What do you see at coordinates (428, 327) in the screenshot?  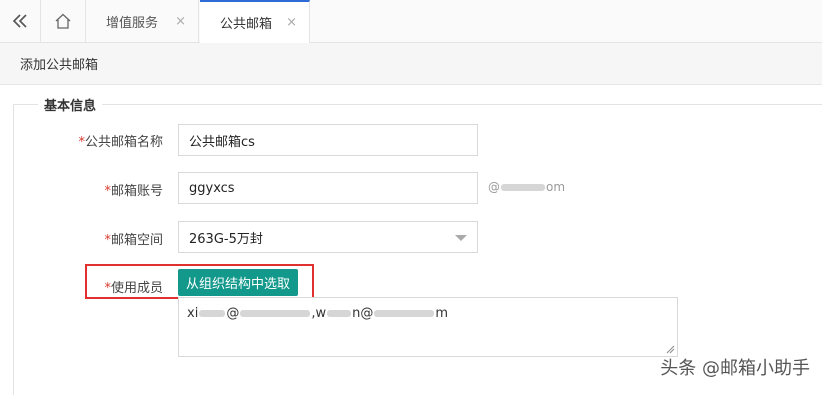 I see `members-textarea: xi @ ,w n@ m` at bounding box center [428, 327].